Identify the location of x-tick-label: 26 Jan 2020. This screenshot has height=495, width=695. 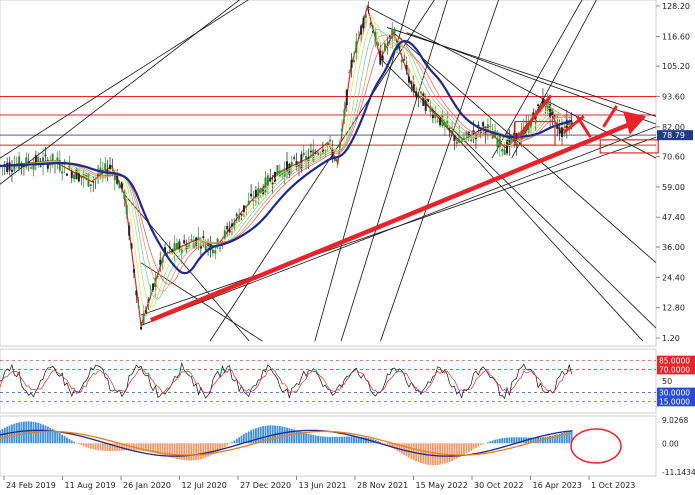
(147, 485).